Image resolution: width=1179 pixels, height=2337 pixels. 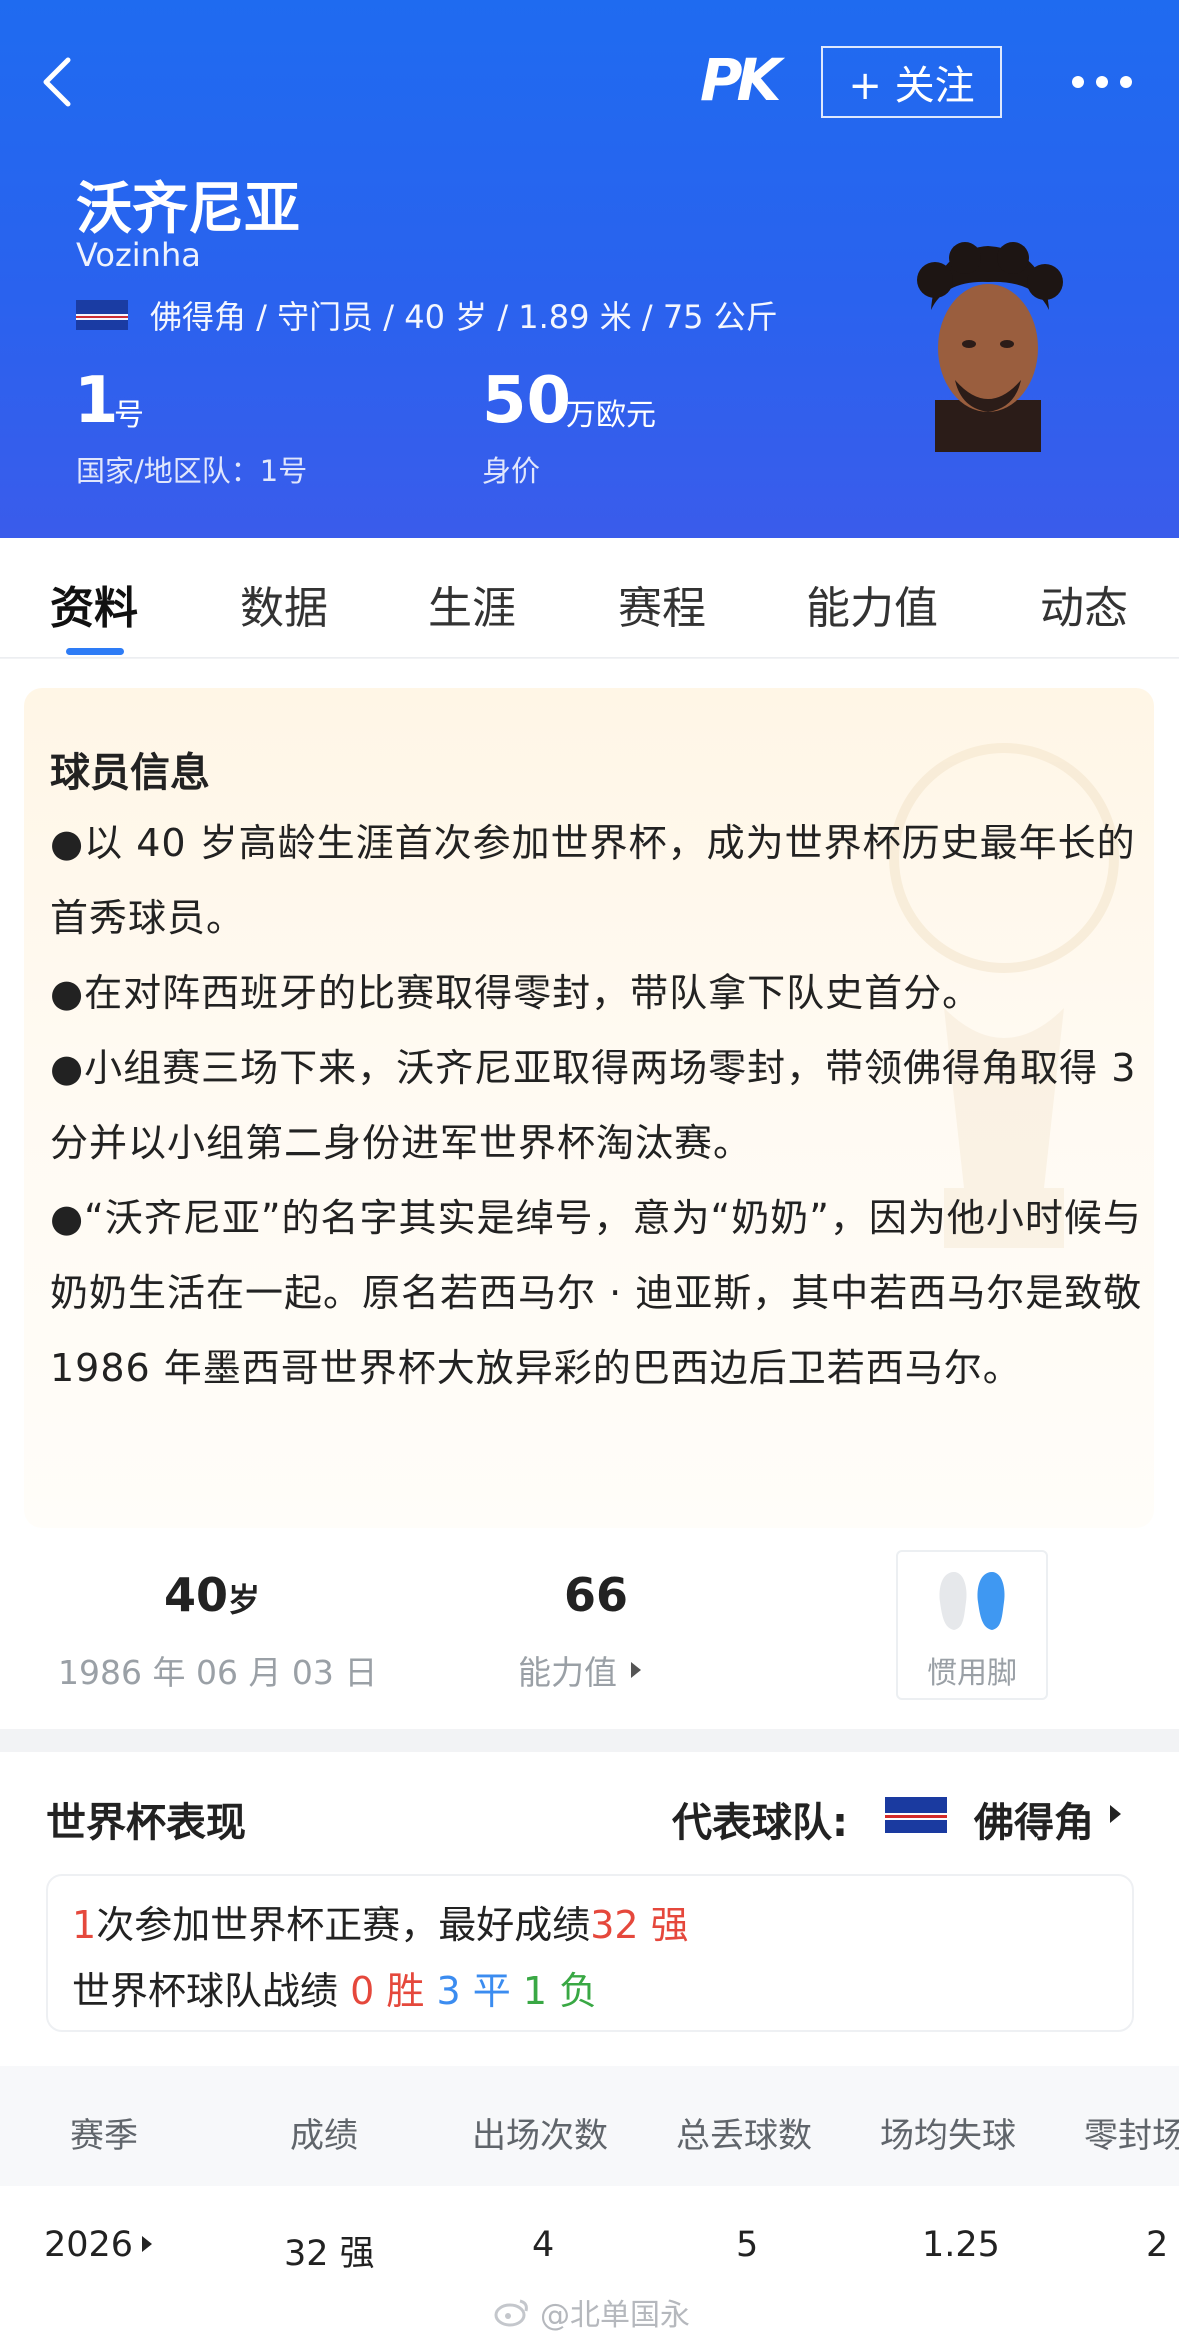 What do you see at coordinates (1131, 2136) in the screenshot?
I see `column-header: 零封场` at bounding box center [1131, 2136].